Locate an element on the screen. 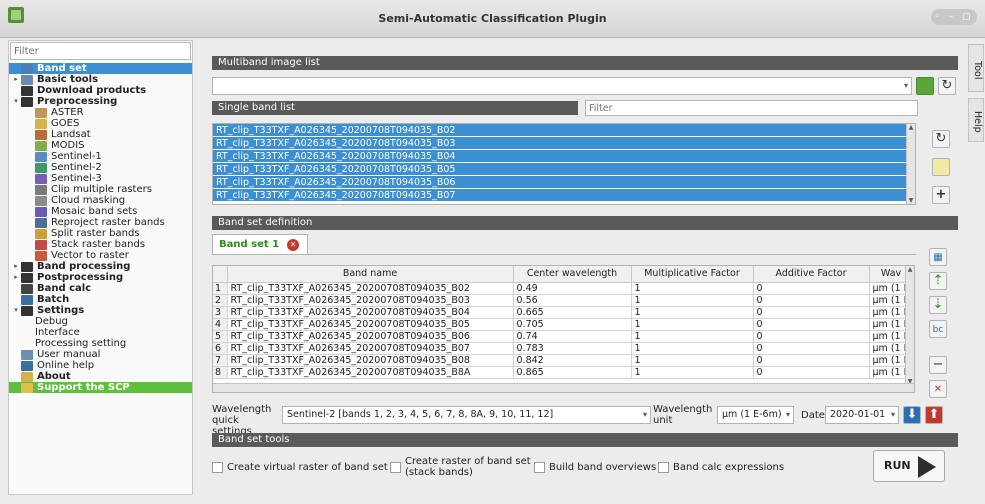  sidebar-item-preprocessing: ▾ Preprocessing is located at coordinates (100, 101).